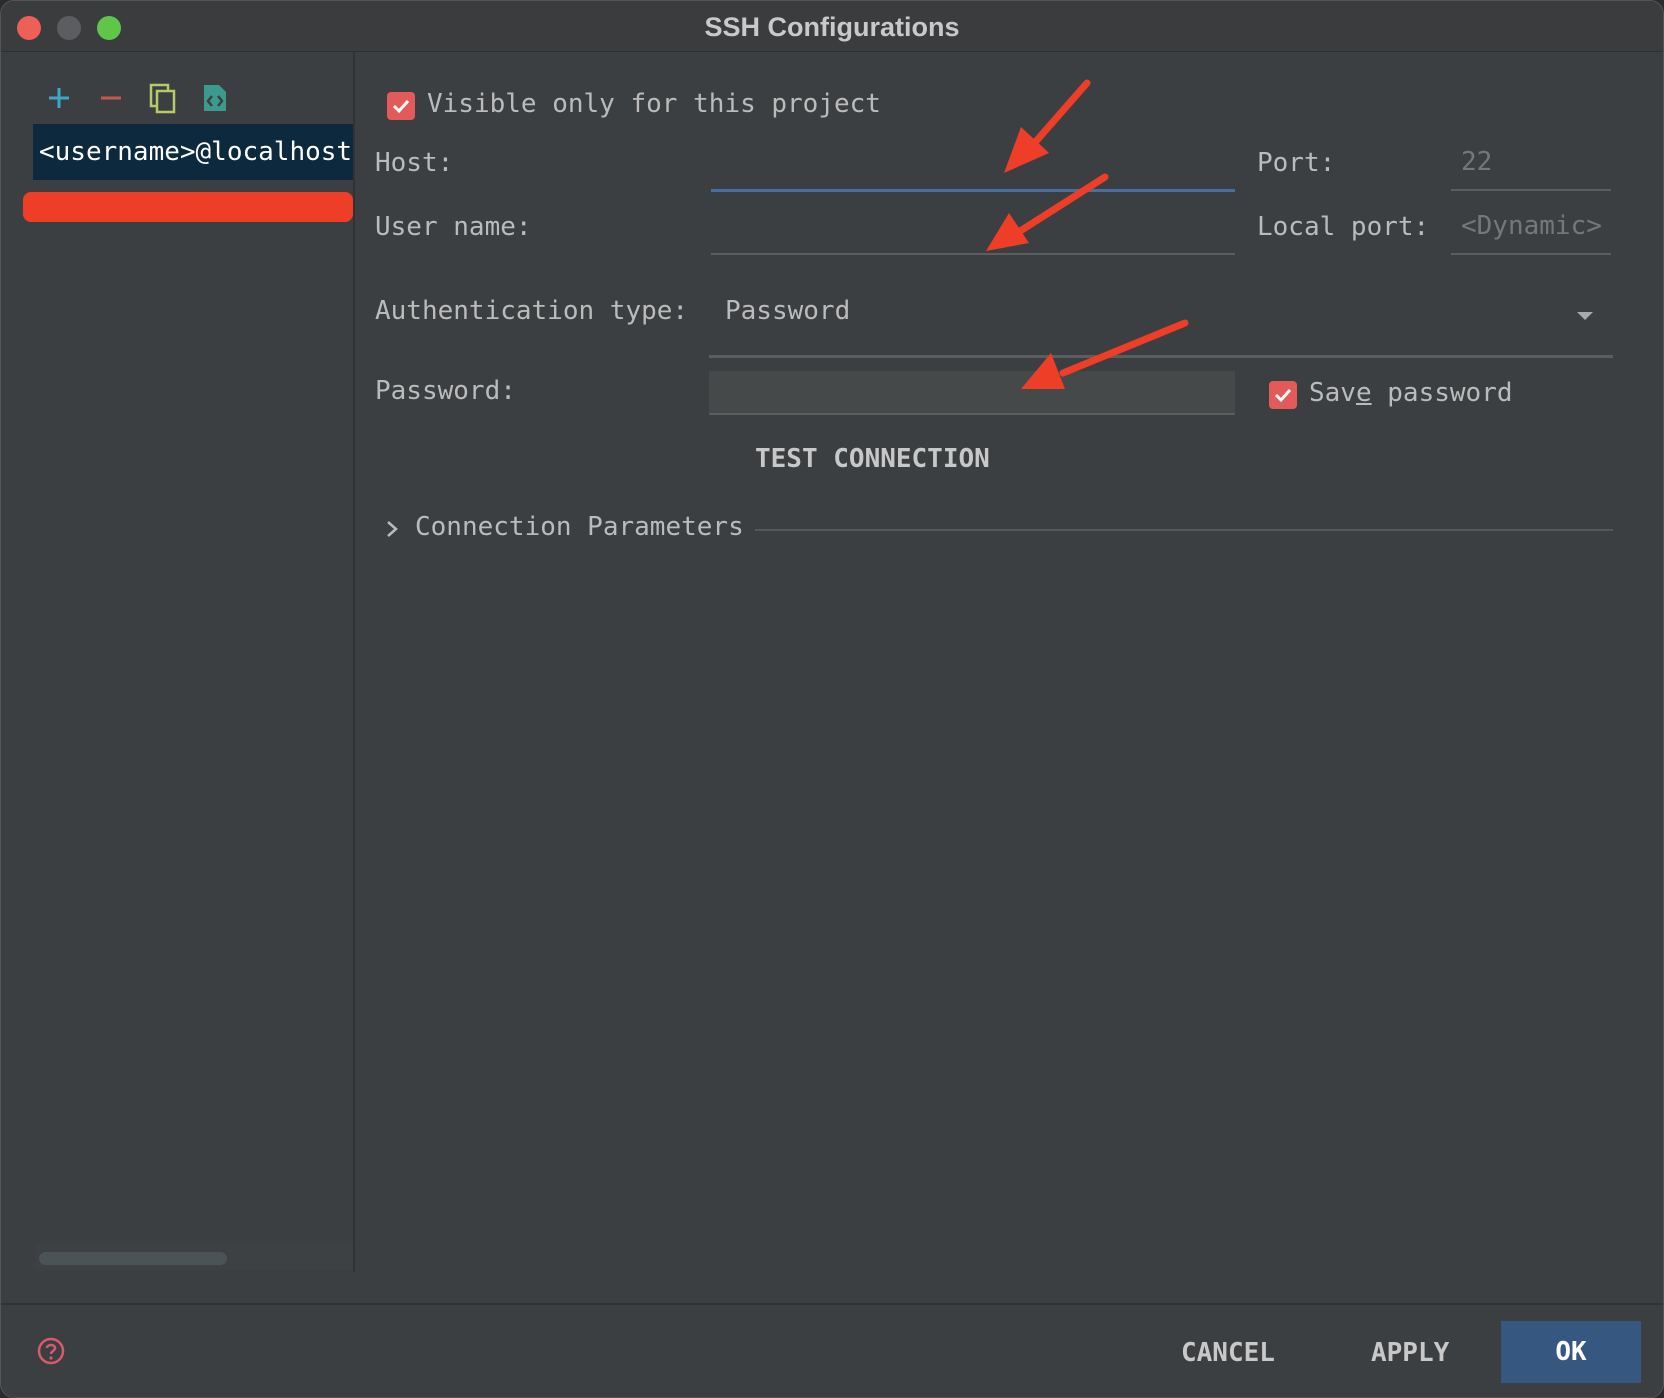  I want to click on help-icon, so click(51, 1351).